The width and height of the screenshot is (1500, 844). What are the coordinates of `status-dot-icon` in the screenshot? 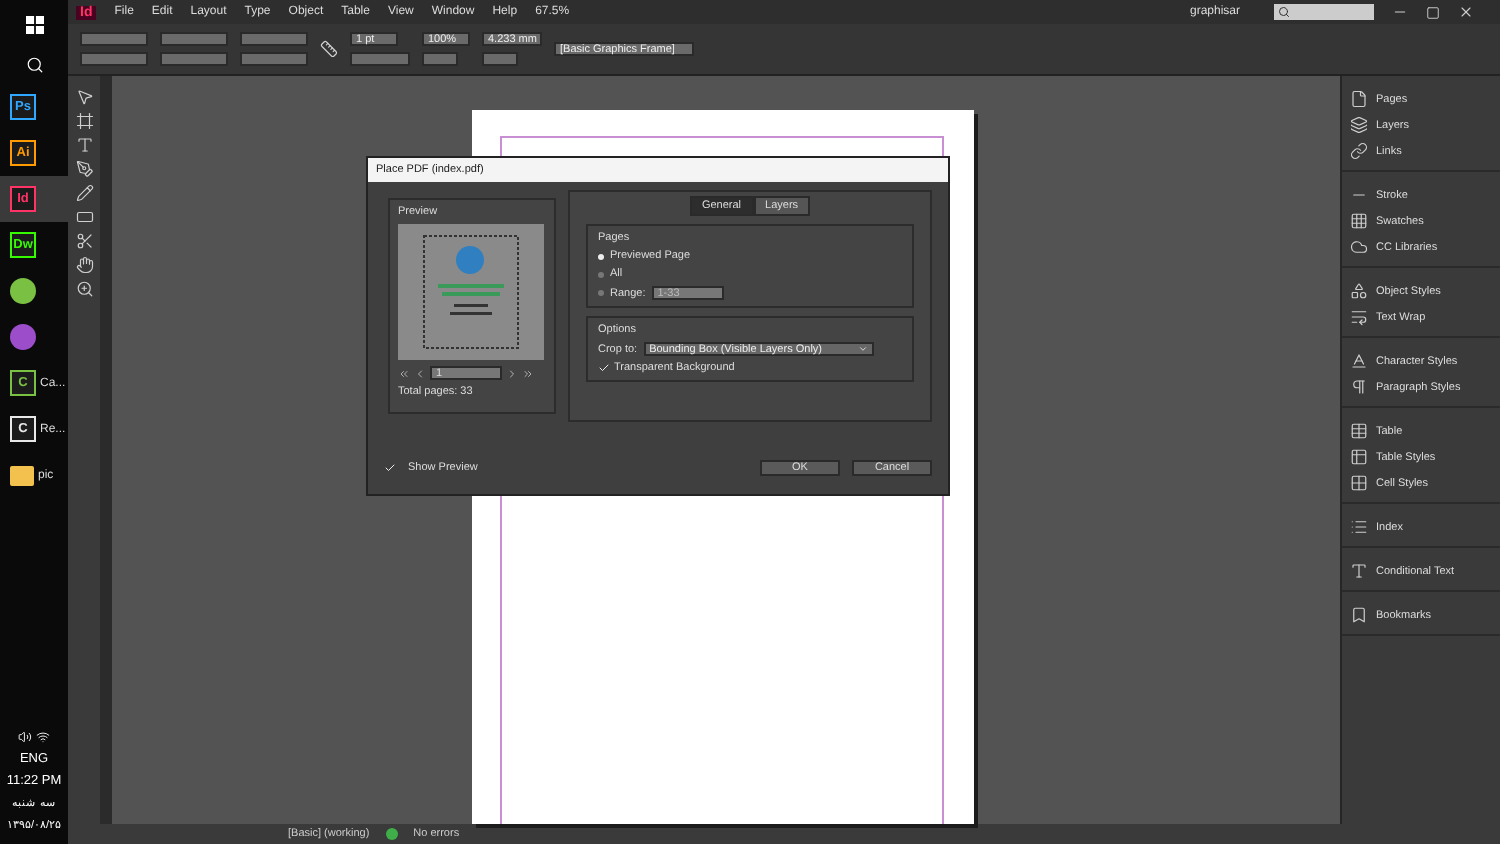 It's located at (391, 834).